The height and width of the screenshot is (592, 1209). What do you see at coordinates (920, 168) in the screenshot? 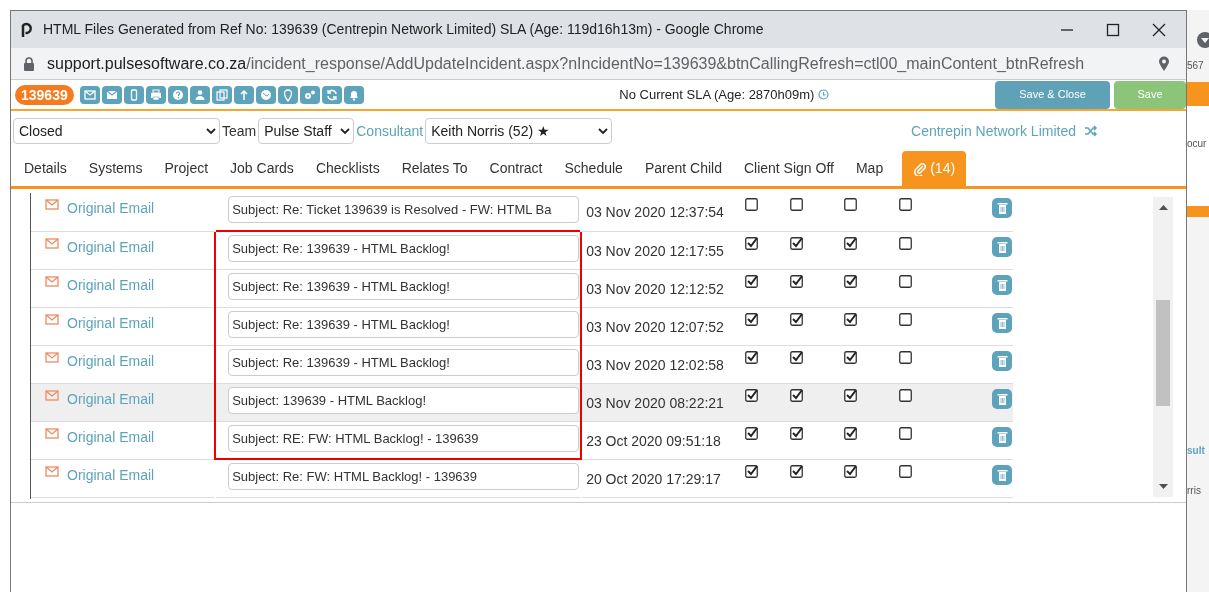
I see `paperclip-icon` at bounding box center [920, 168].